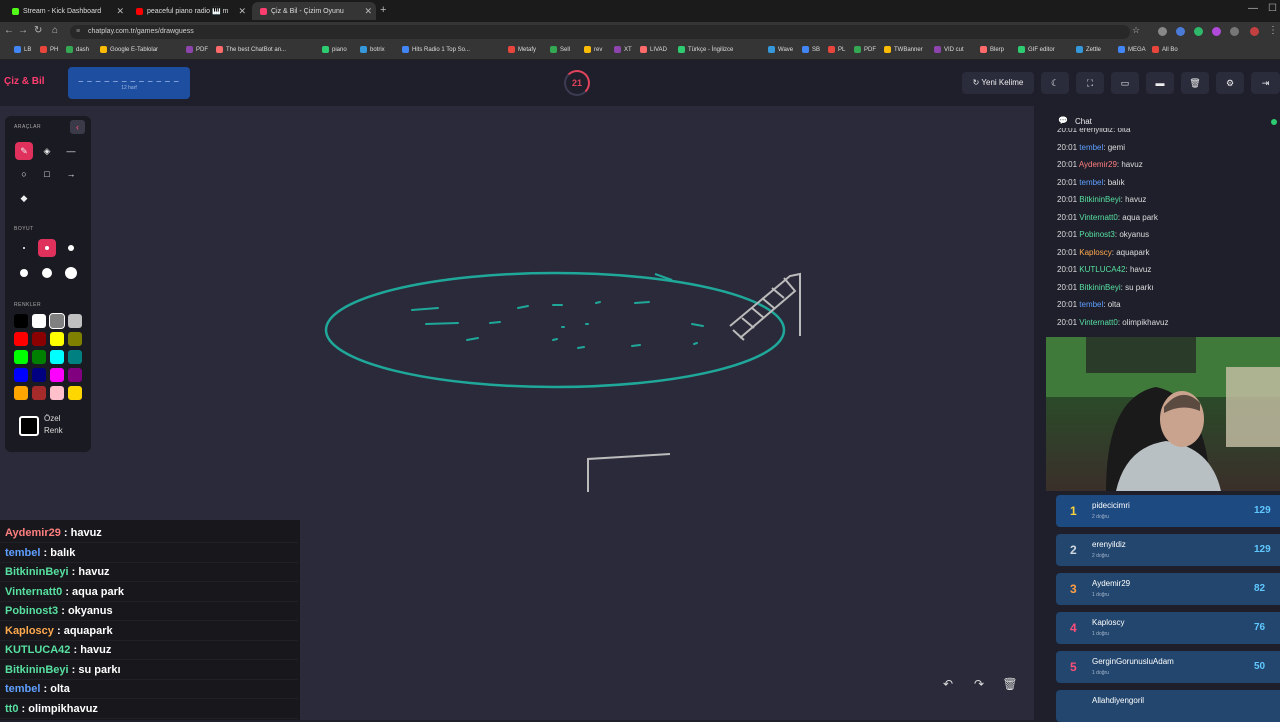  I want to click on dark-mode-toggle: ☾, so click(1055, 83).